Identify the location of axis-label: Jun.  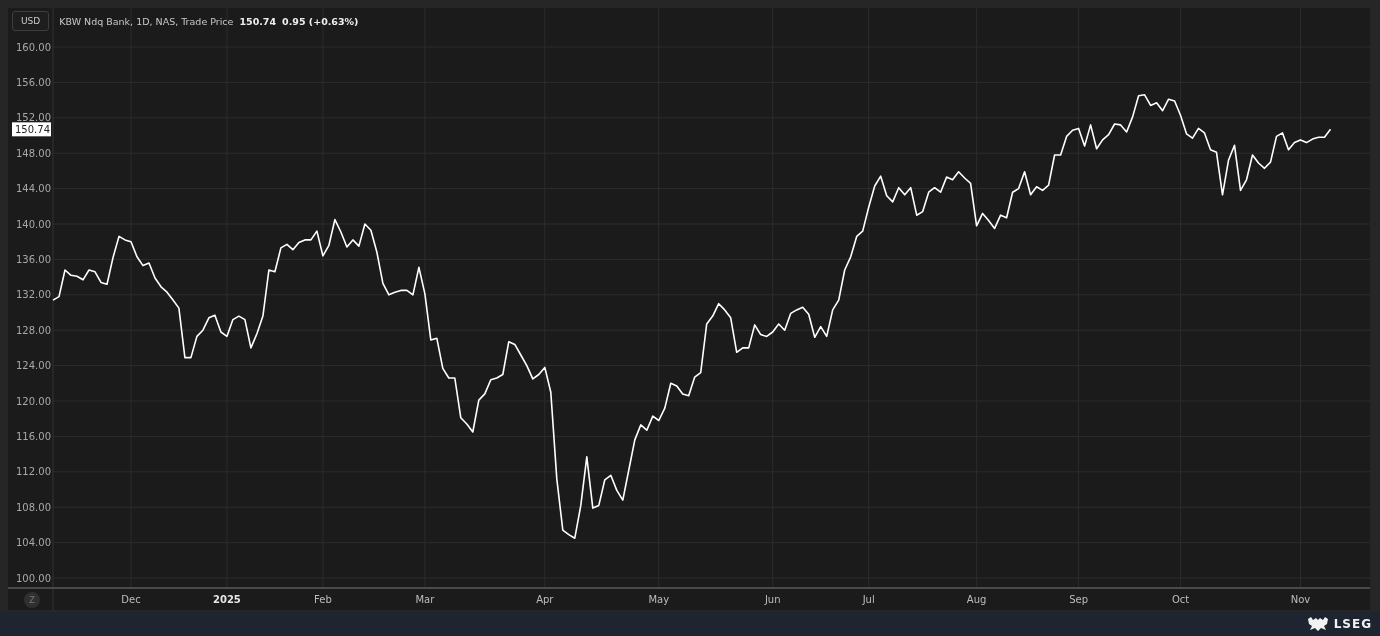
(772, 599).